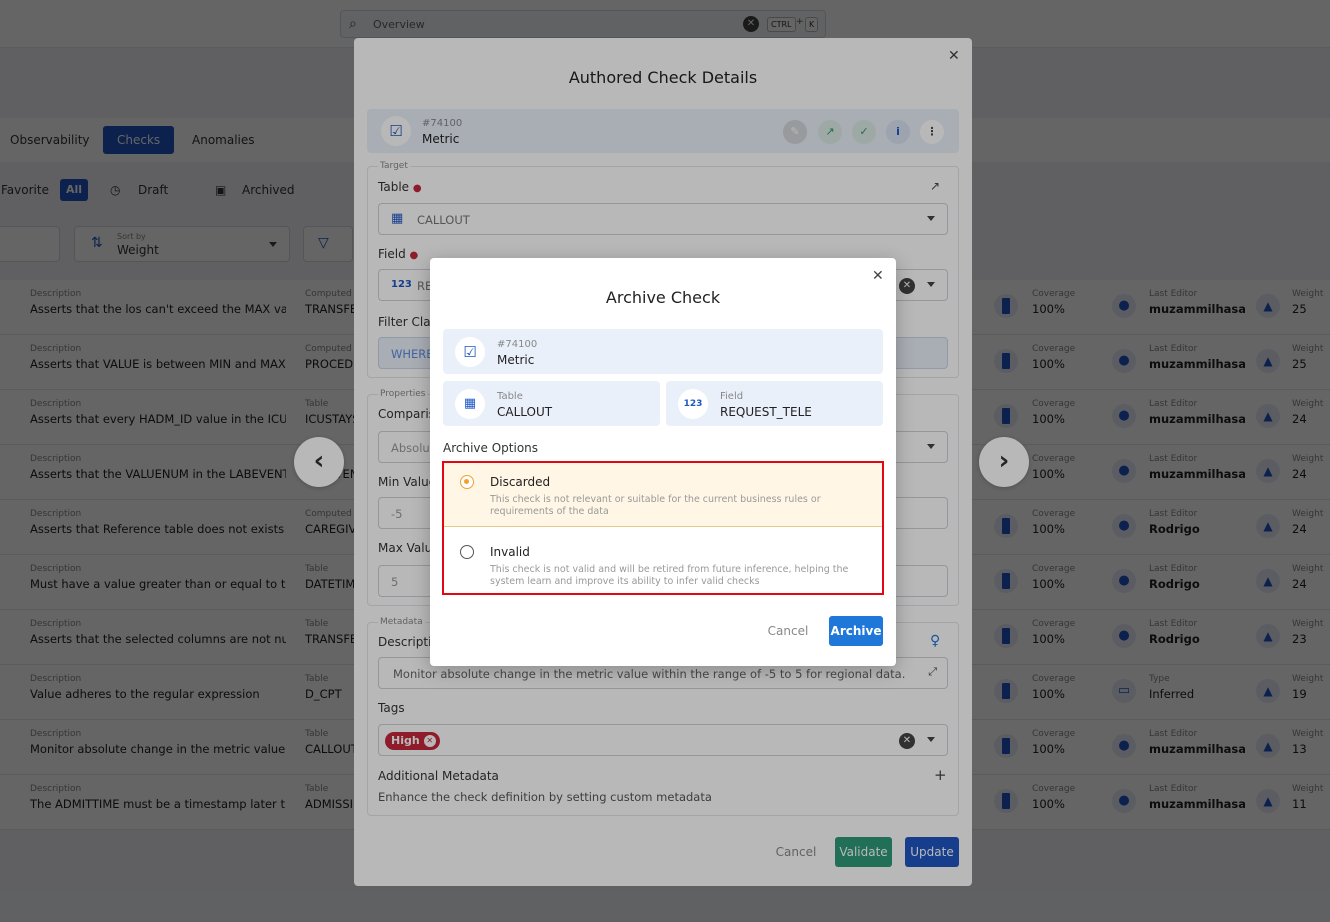 The height and width of the screenshot is (922, 1330). What do you see at coordinates (467, 552) in the screenshot?
I see `radio-invalid` at bounding box center [467, 552].